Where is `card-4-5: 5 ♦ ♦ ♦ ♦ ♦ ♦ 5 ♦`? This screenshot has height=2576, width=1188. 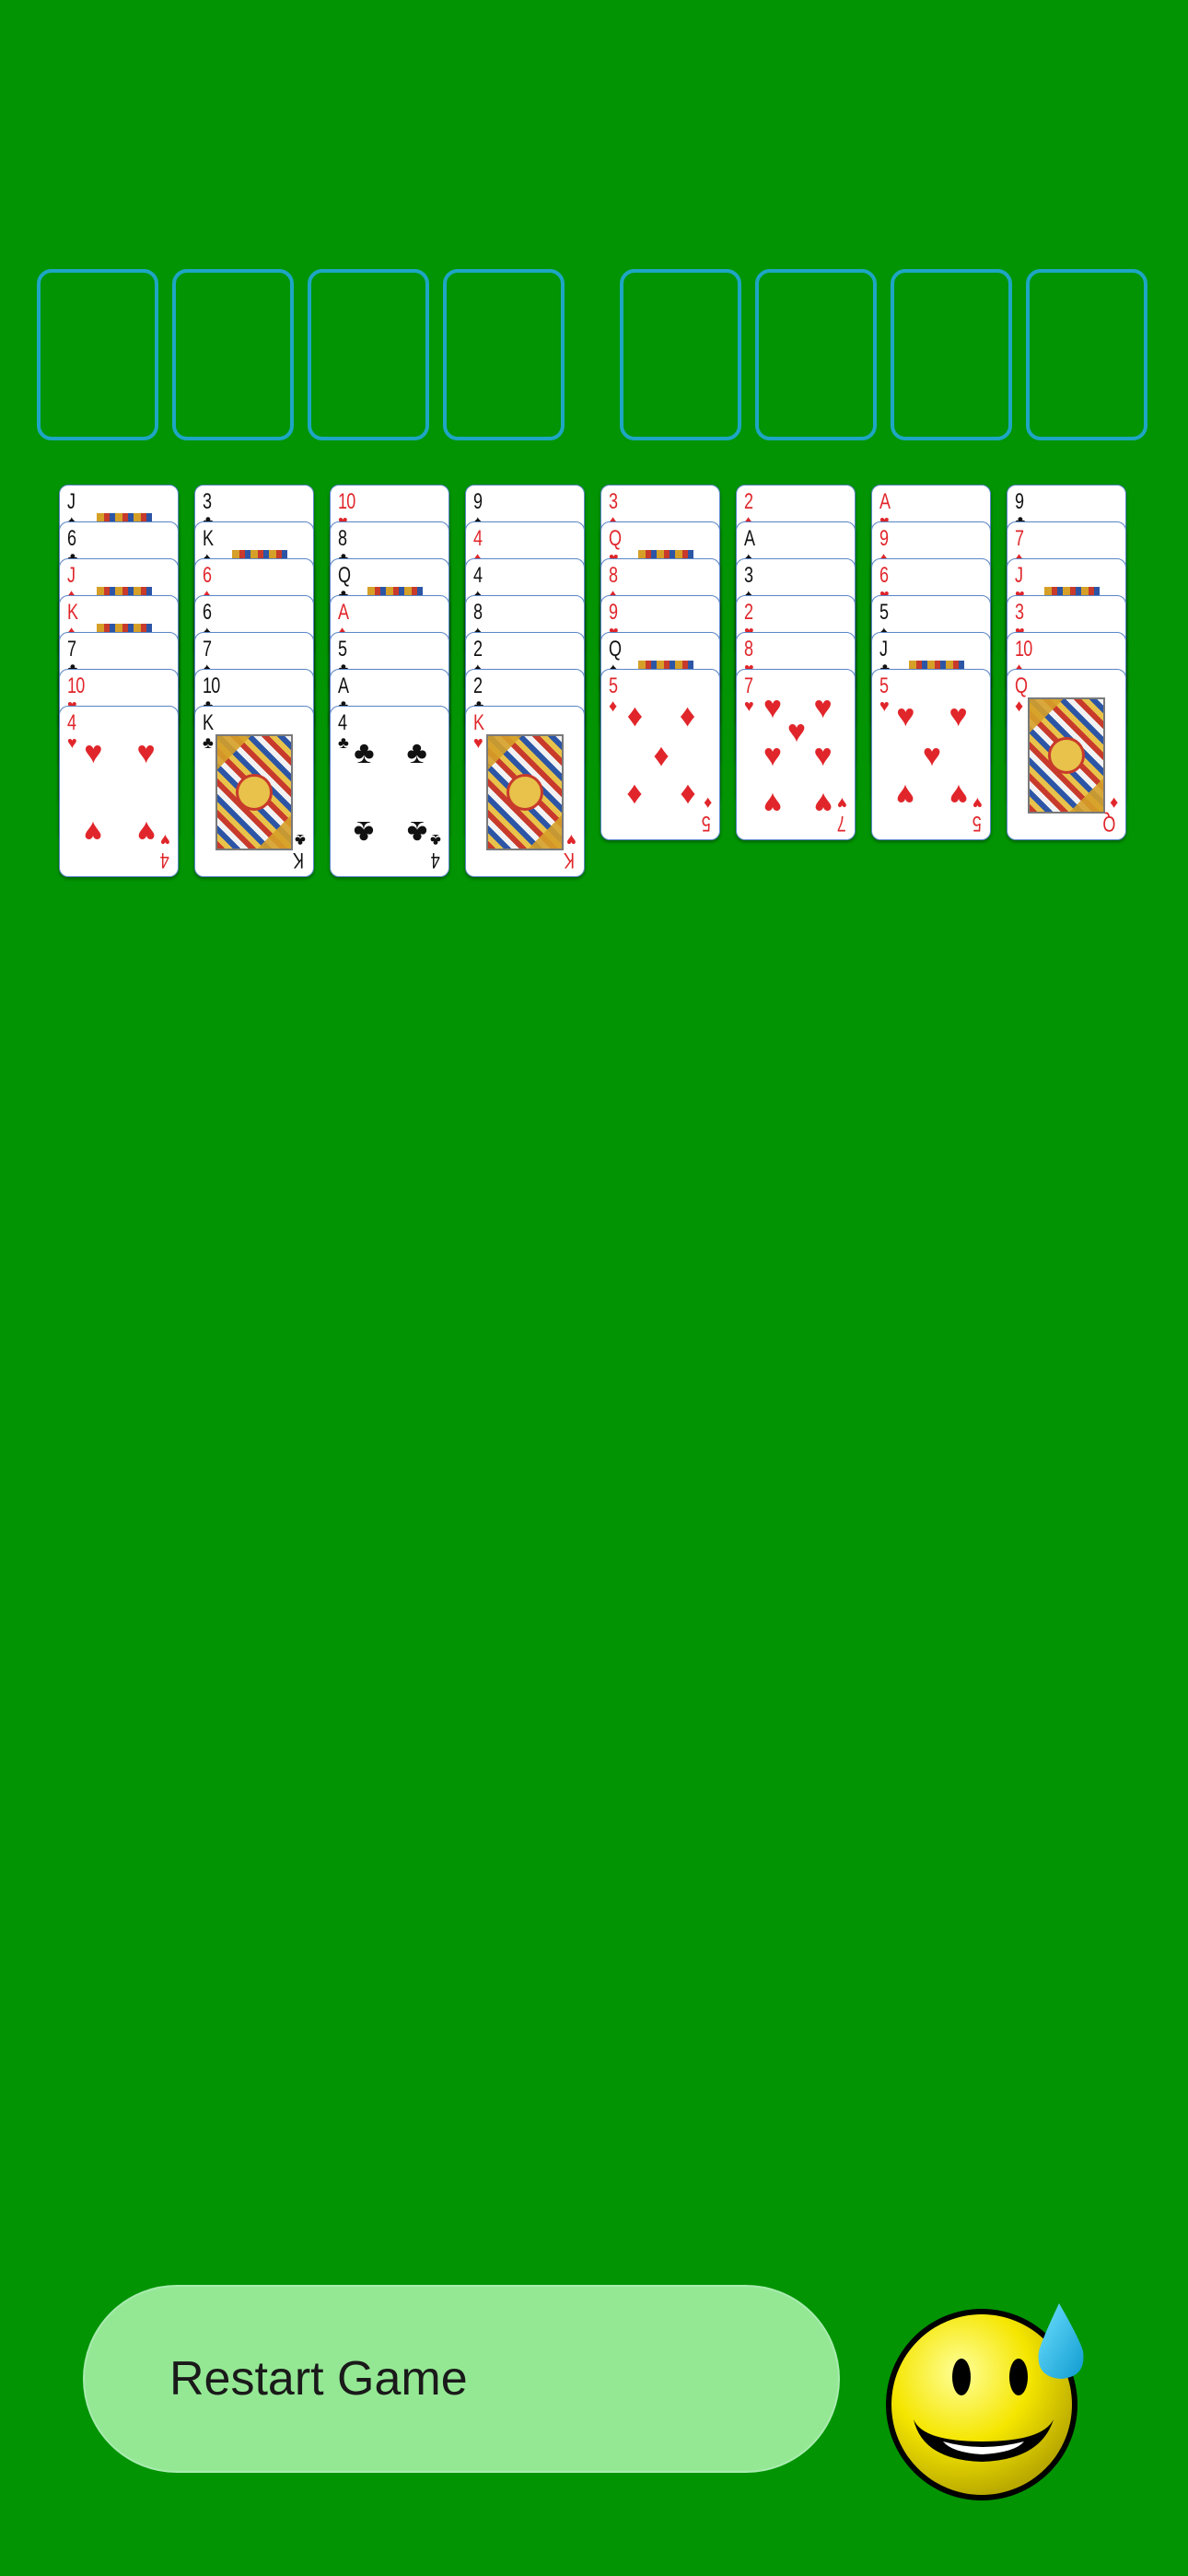
card-4-5: 5 ♦ ♦ ♦ ♦ ♦ ♦ 5 ♦ is located at coordinates (660, 754).